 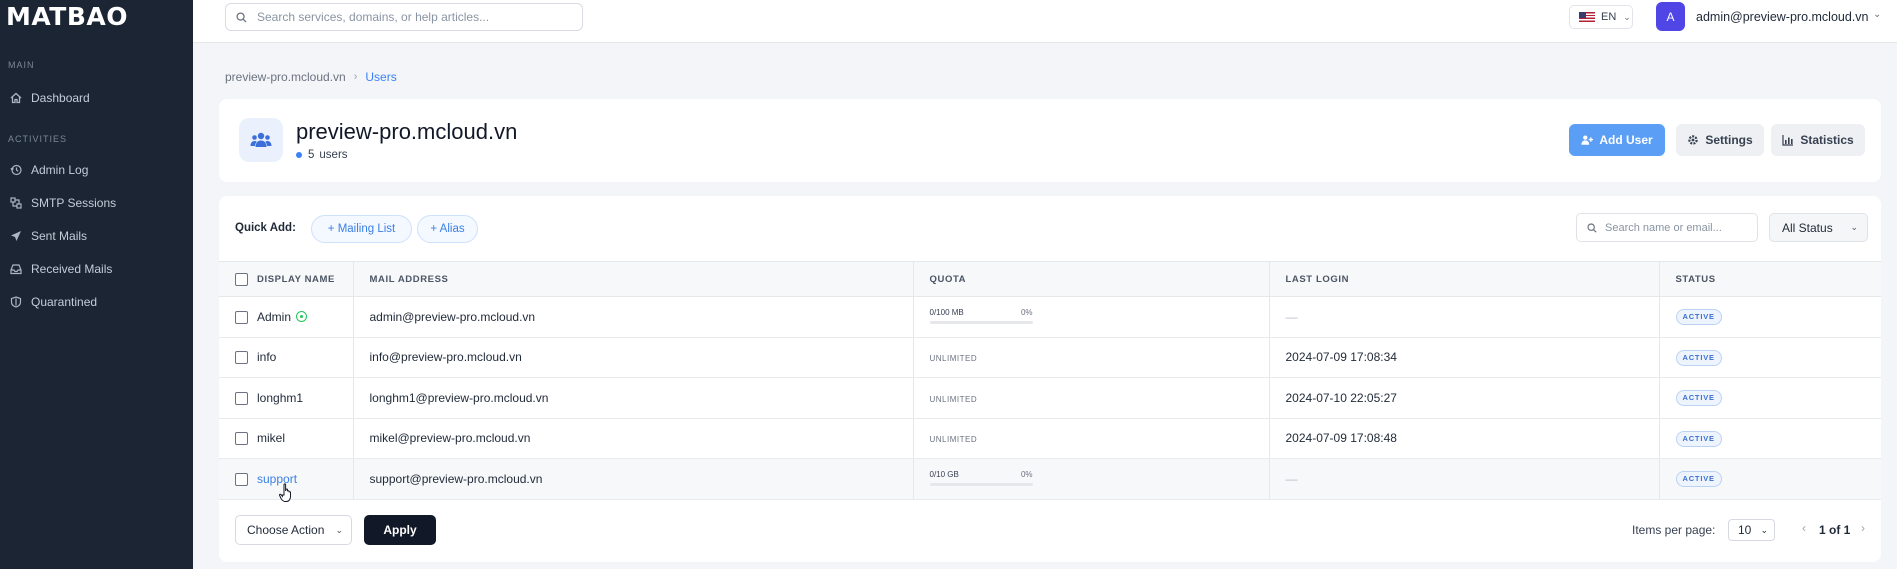 I want to click on user-display-name: mikel, so click(x=271, y=438).